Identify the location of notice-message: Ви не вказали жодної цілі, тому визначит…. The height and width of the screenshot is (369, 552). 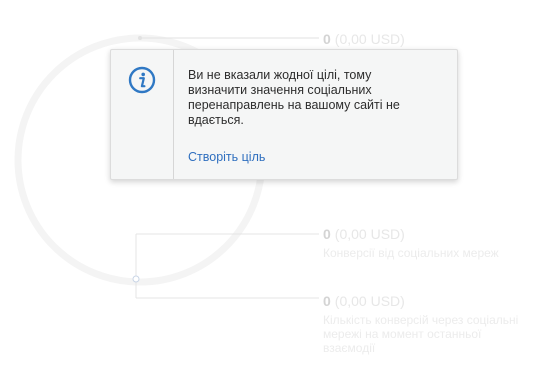
(294, 97).